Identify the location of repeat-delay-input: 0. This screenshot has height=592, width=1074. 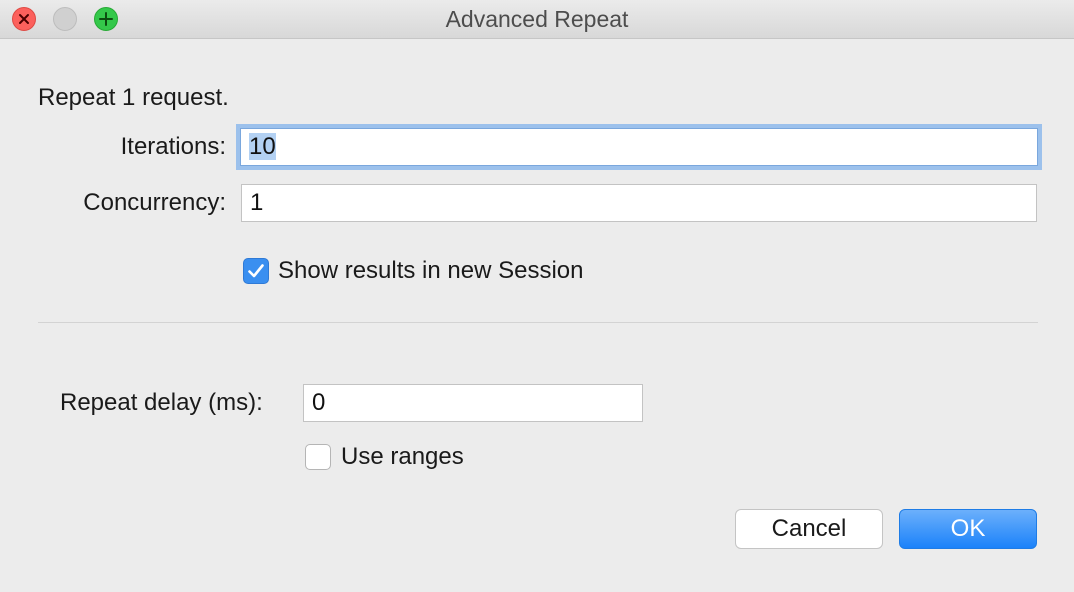
(473, 403).